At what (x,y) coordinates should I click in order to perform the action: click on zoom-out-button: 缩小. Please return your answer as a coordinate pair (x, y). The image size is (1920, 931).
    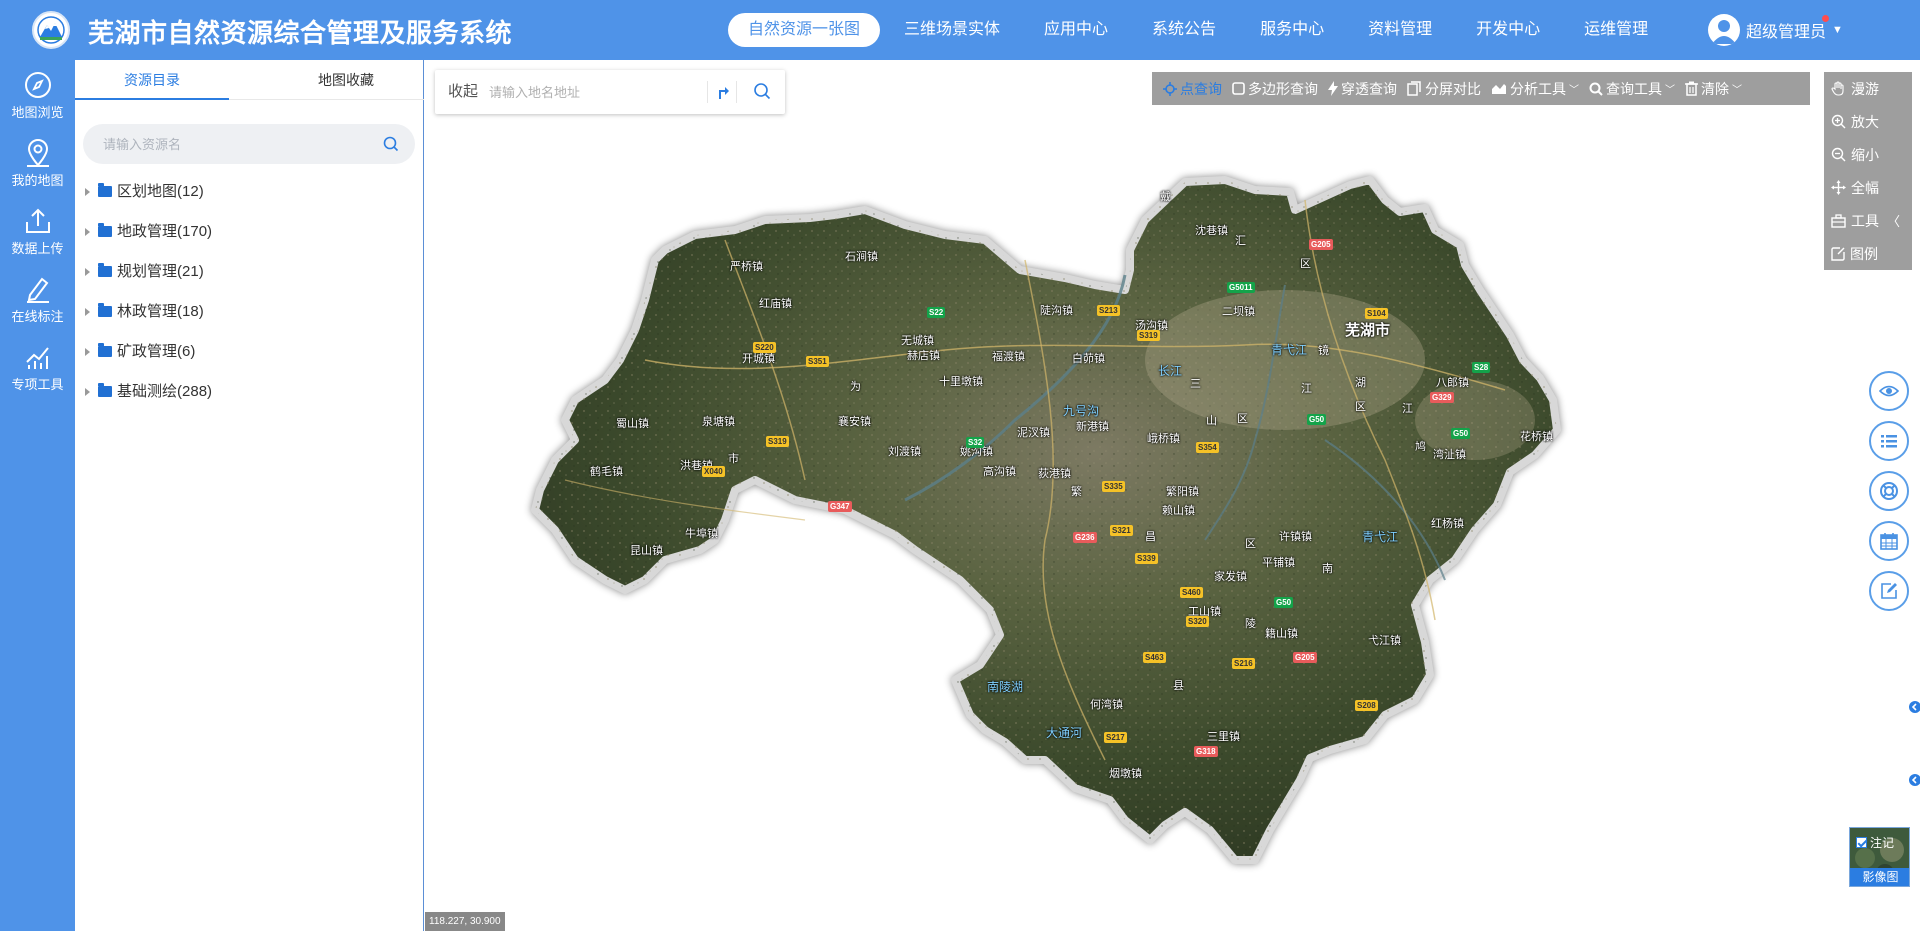
    Looking at the image, I should click on (1868, 154).